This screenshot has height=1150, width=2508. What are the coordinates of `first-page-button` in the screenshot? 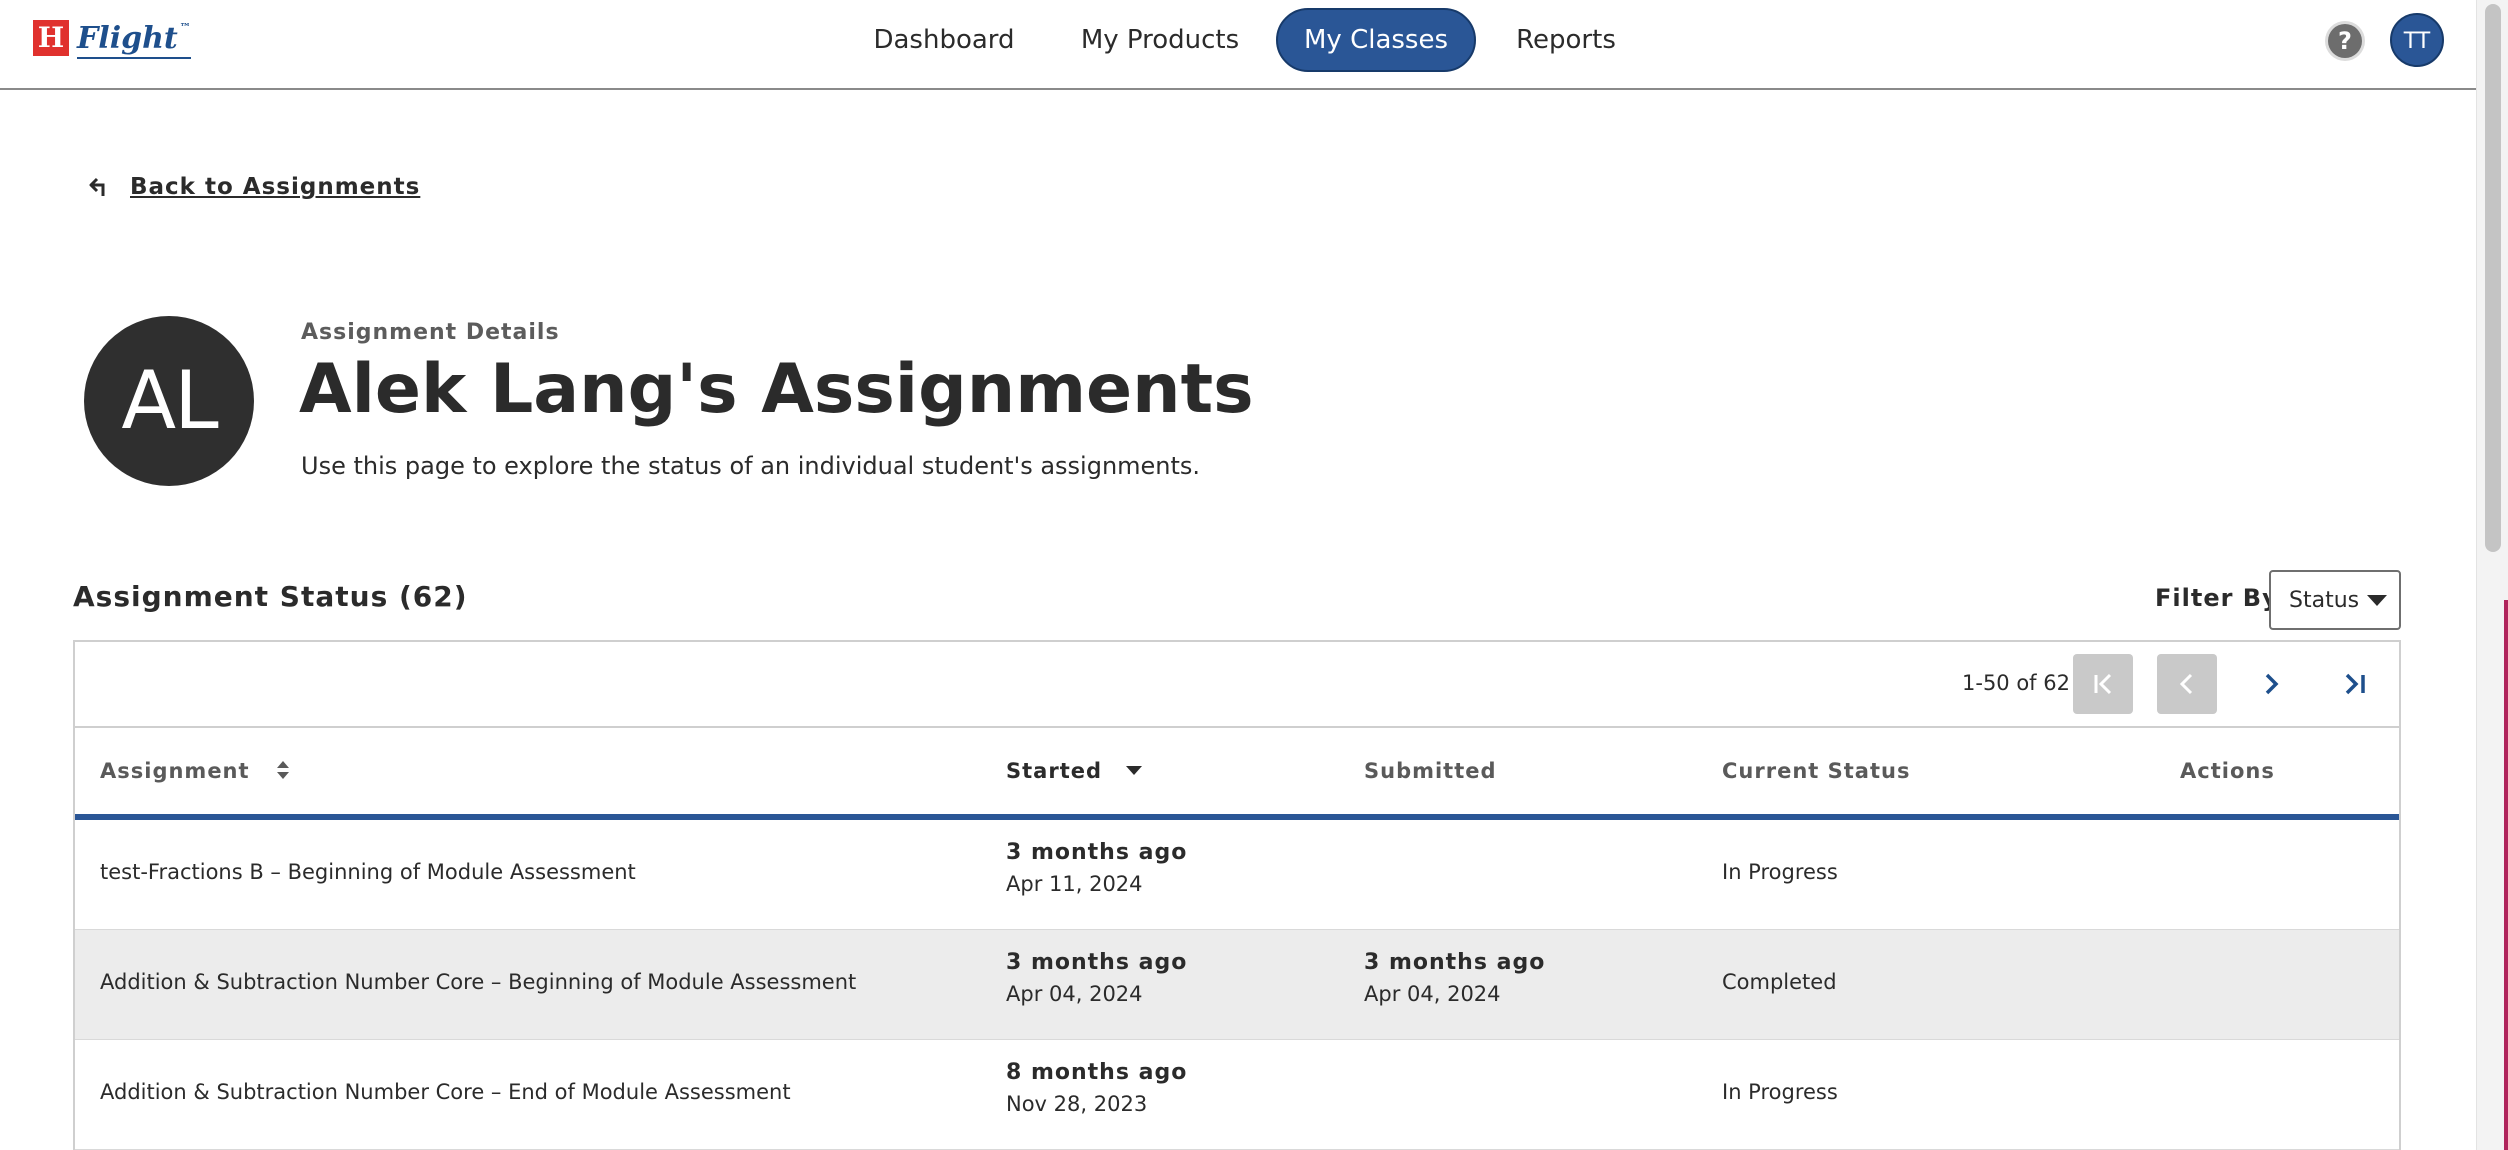 It's located at (2103, 684).